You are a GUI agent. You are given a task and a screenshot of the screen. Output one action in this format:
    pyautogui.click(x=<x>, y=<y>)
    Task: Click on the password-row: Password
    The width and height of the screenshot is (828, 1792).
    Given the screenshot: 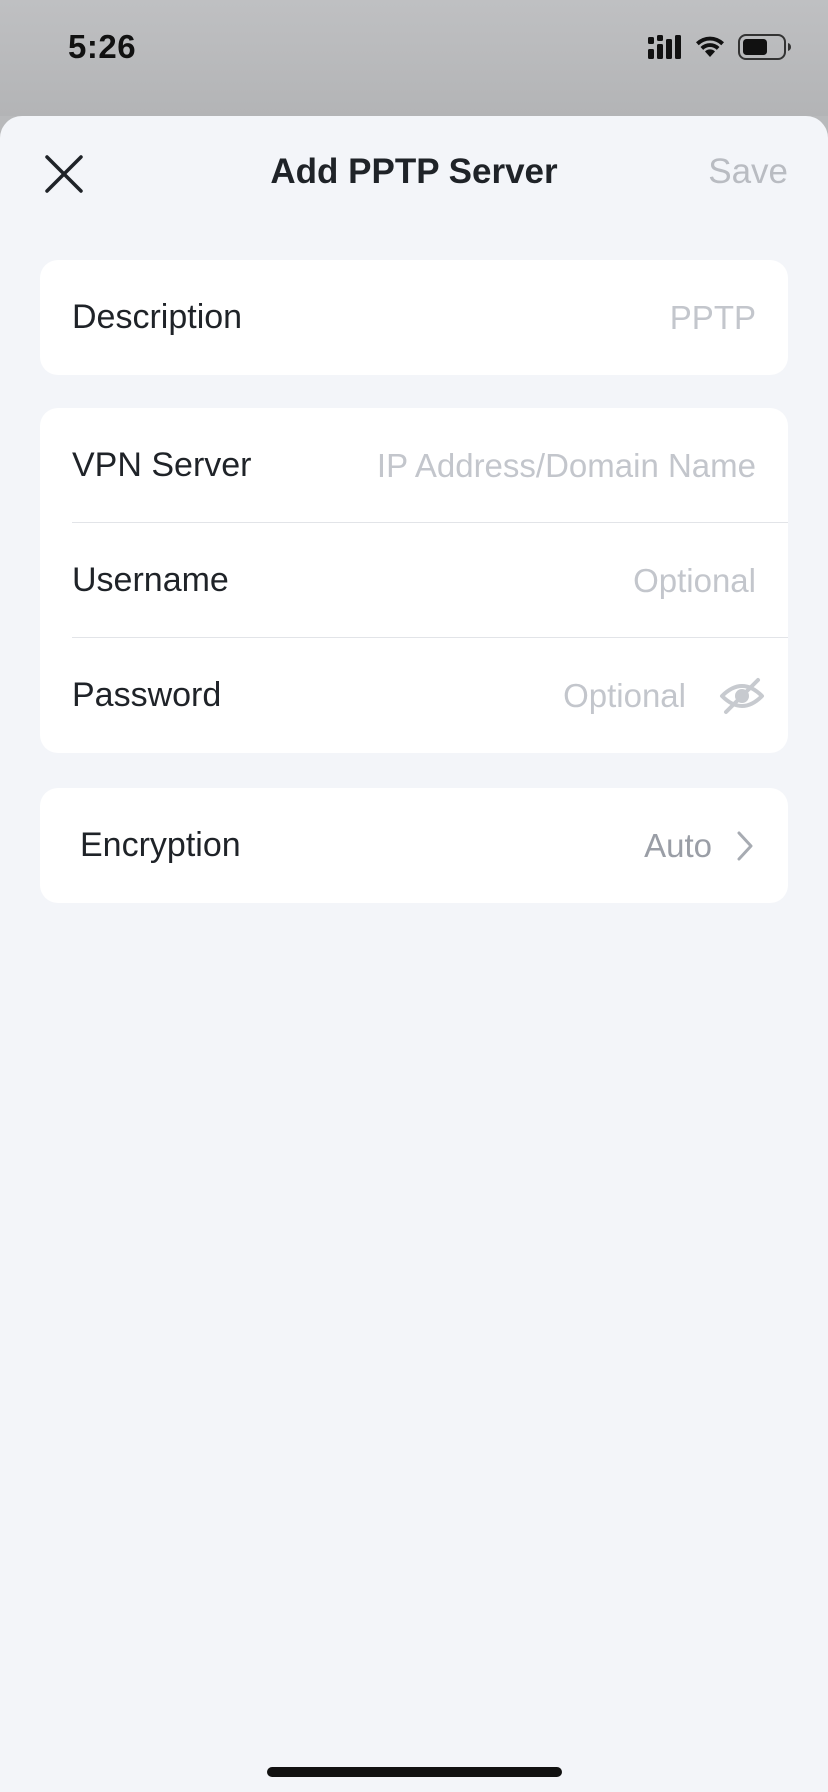 What is the action you would take?
    pyautogui.click(x=414, y=695)
    